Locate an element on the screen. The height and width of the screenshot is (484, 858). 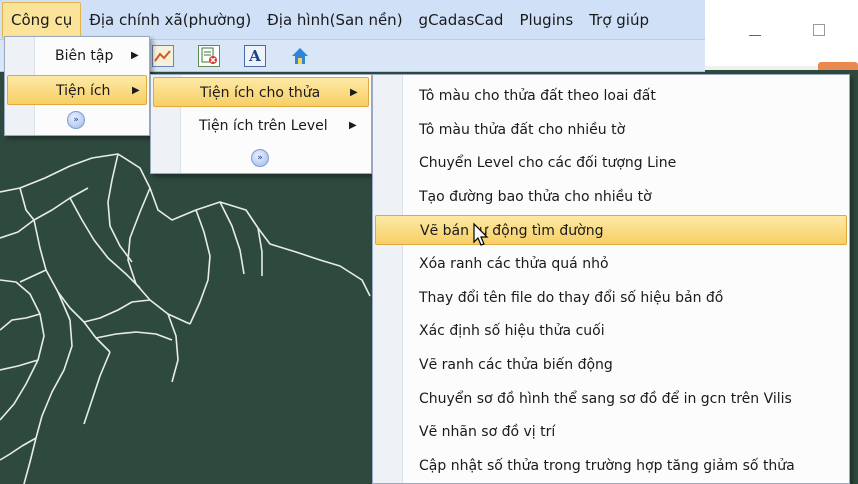
menu-item-label: Xóa ranh các thửa quá nhỏ is located at coordinates (514, 264).